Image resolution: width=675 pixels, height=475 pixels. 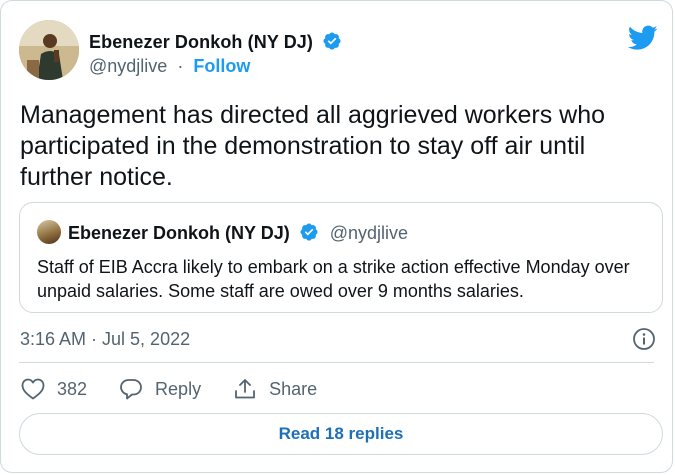 I want to click on reply-label: Reply, so click(x=178, y=388).